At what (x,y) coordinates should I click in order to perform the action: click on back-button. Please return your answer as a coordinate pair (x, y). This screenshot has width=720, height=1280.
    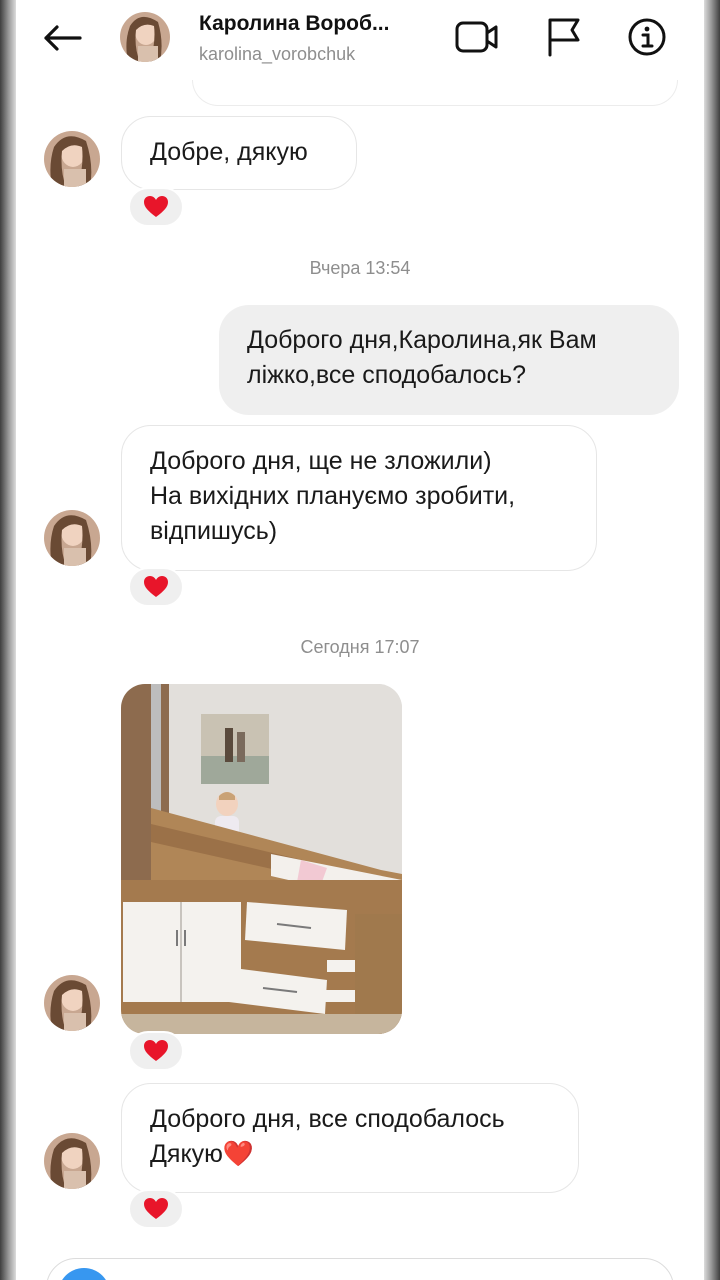
    Looking at the image, I should click on (62, 38).